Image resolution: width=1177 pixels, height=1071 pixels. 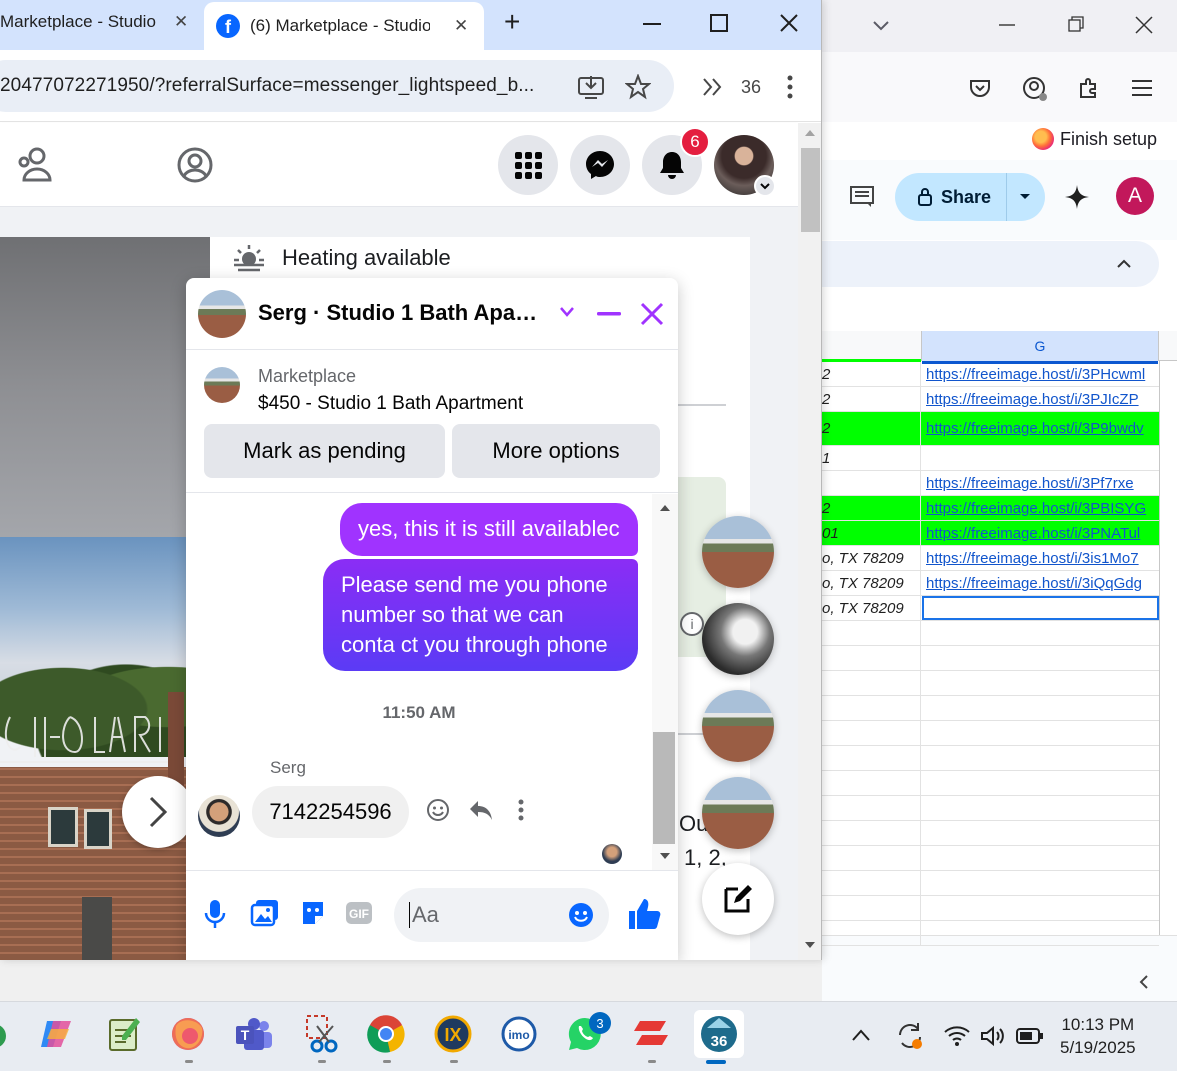 What do you see at coordinates (751, 87) in the screenshot?
I see `extension-count: 36` at bounding box center [751, 87].